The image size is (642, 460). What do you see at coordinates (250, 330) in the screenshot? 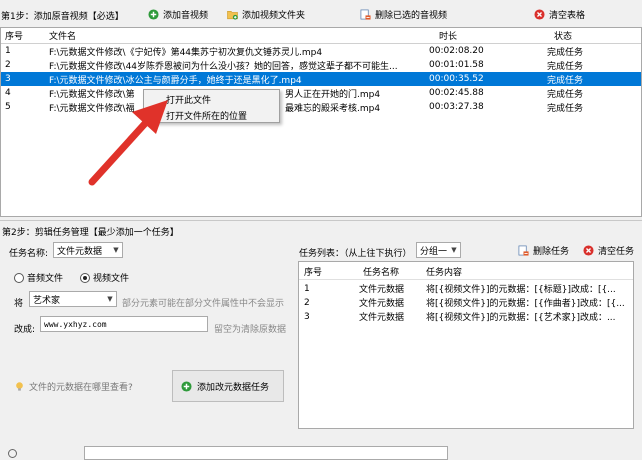
I see `change-hint: 留空为清除原数据` at bounding box center [250, 330].